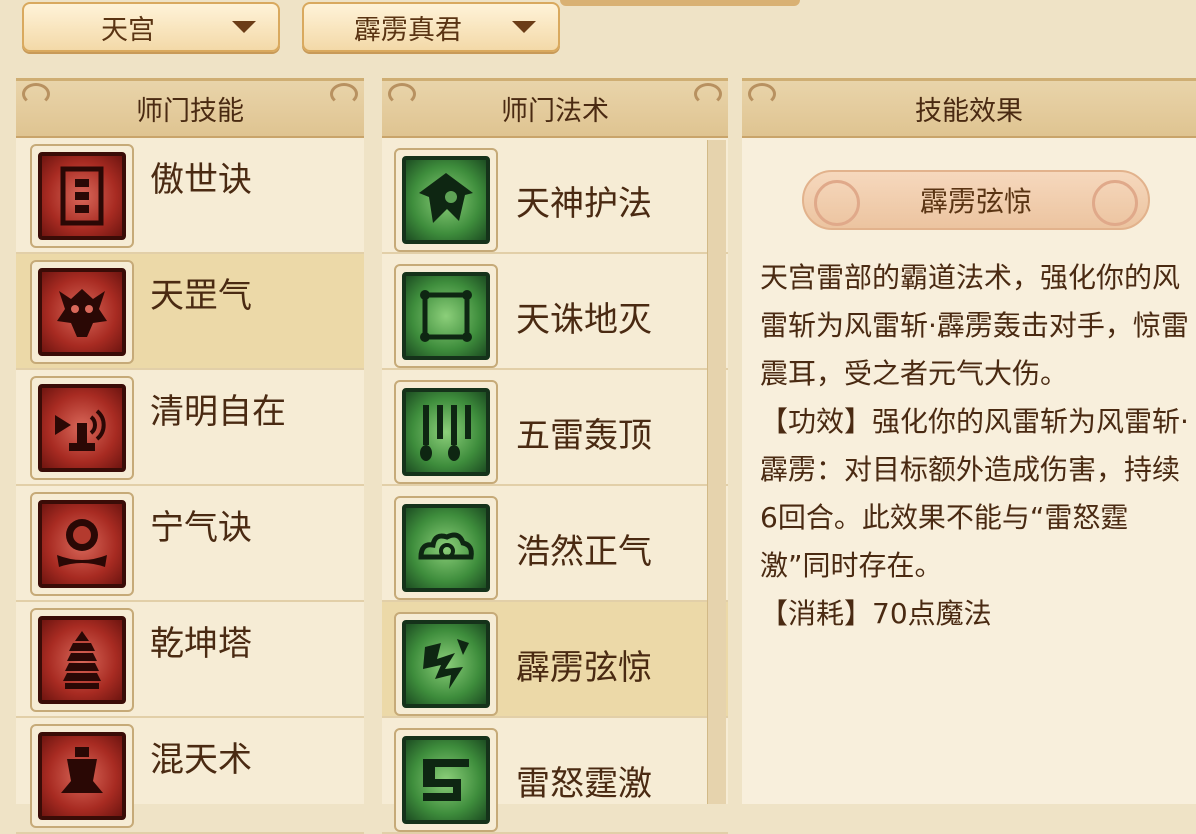 The width and height of the screenshot is (1196, 834). What do you see at coordinates (584, 668) in the screenshot?
I see `spell-label: 霹雳弦惊` at bounding box center [584, 668].